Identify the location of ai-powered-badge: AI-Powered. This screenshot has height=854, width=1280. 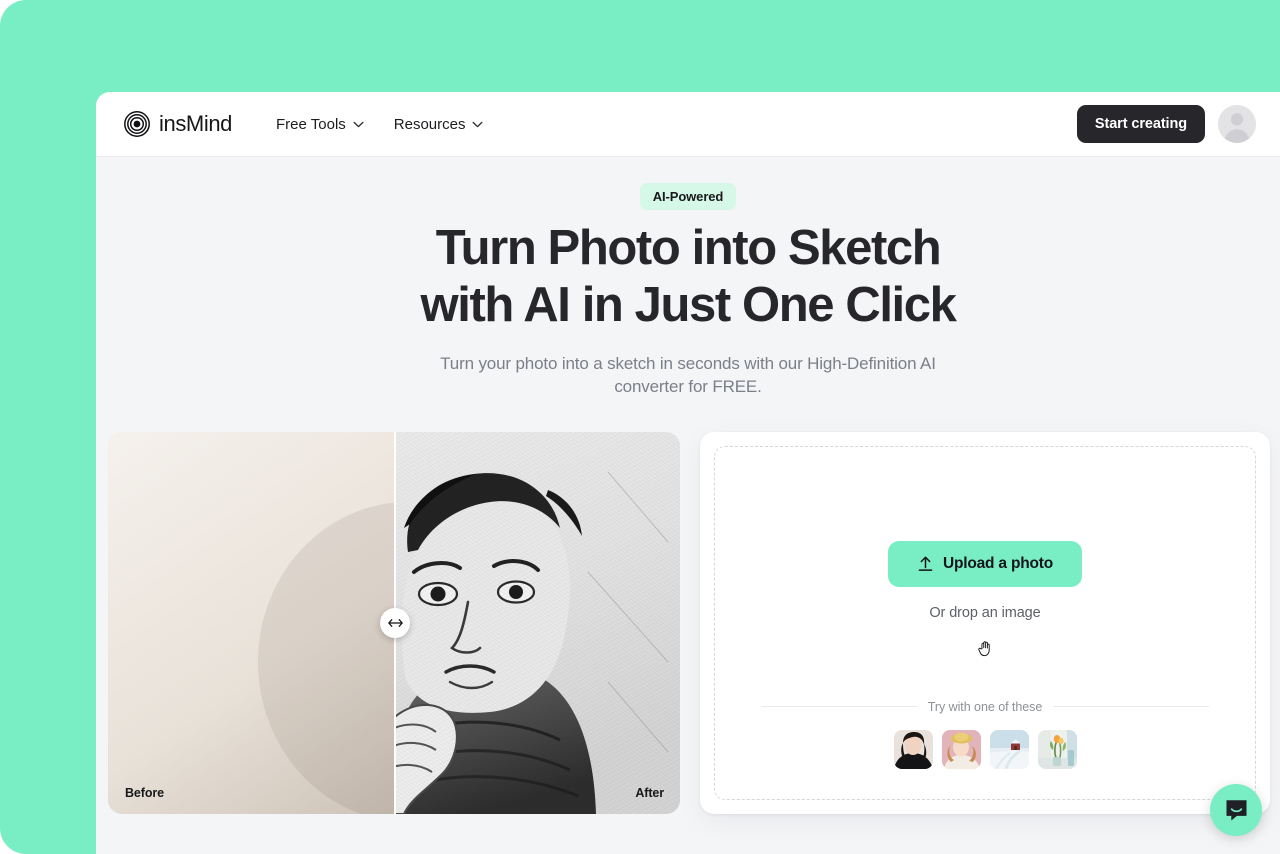
(688, 196).